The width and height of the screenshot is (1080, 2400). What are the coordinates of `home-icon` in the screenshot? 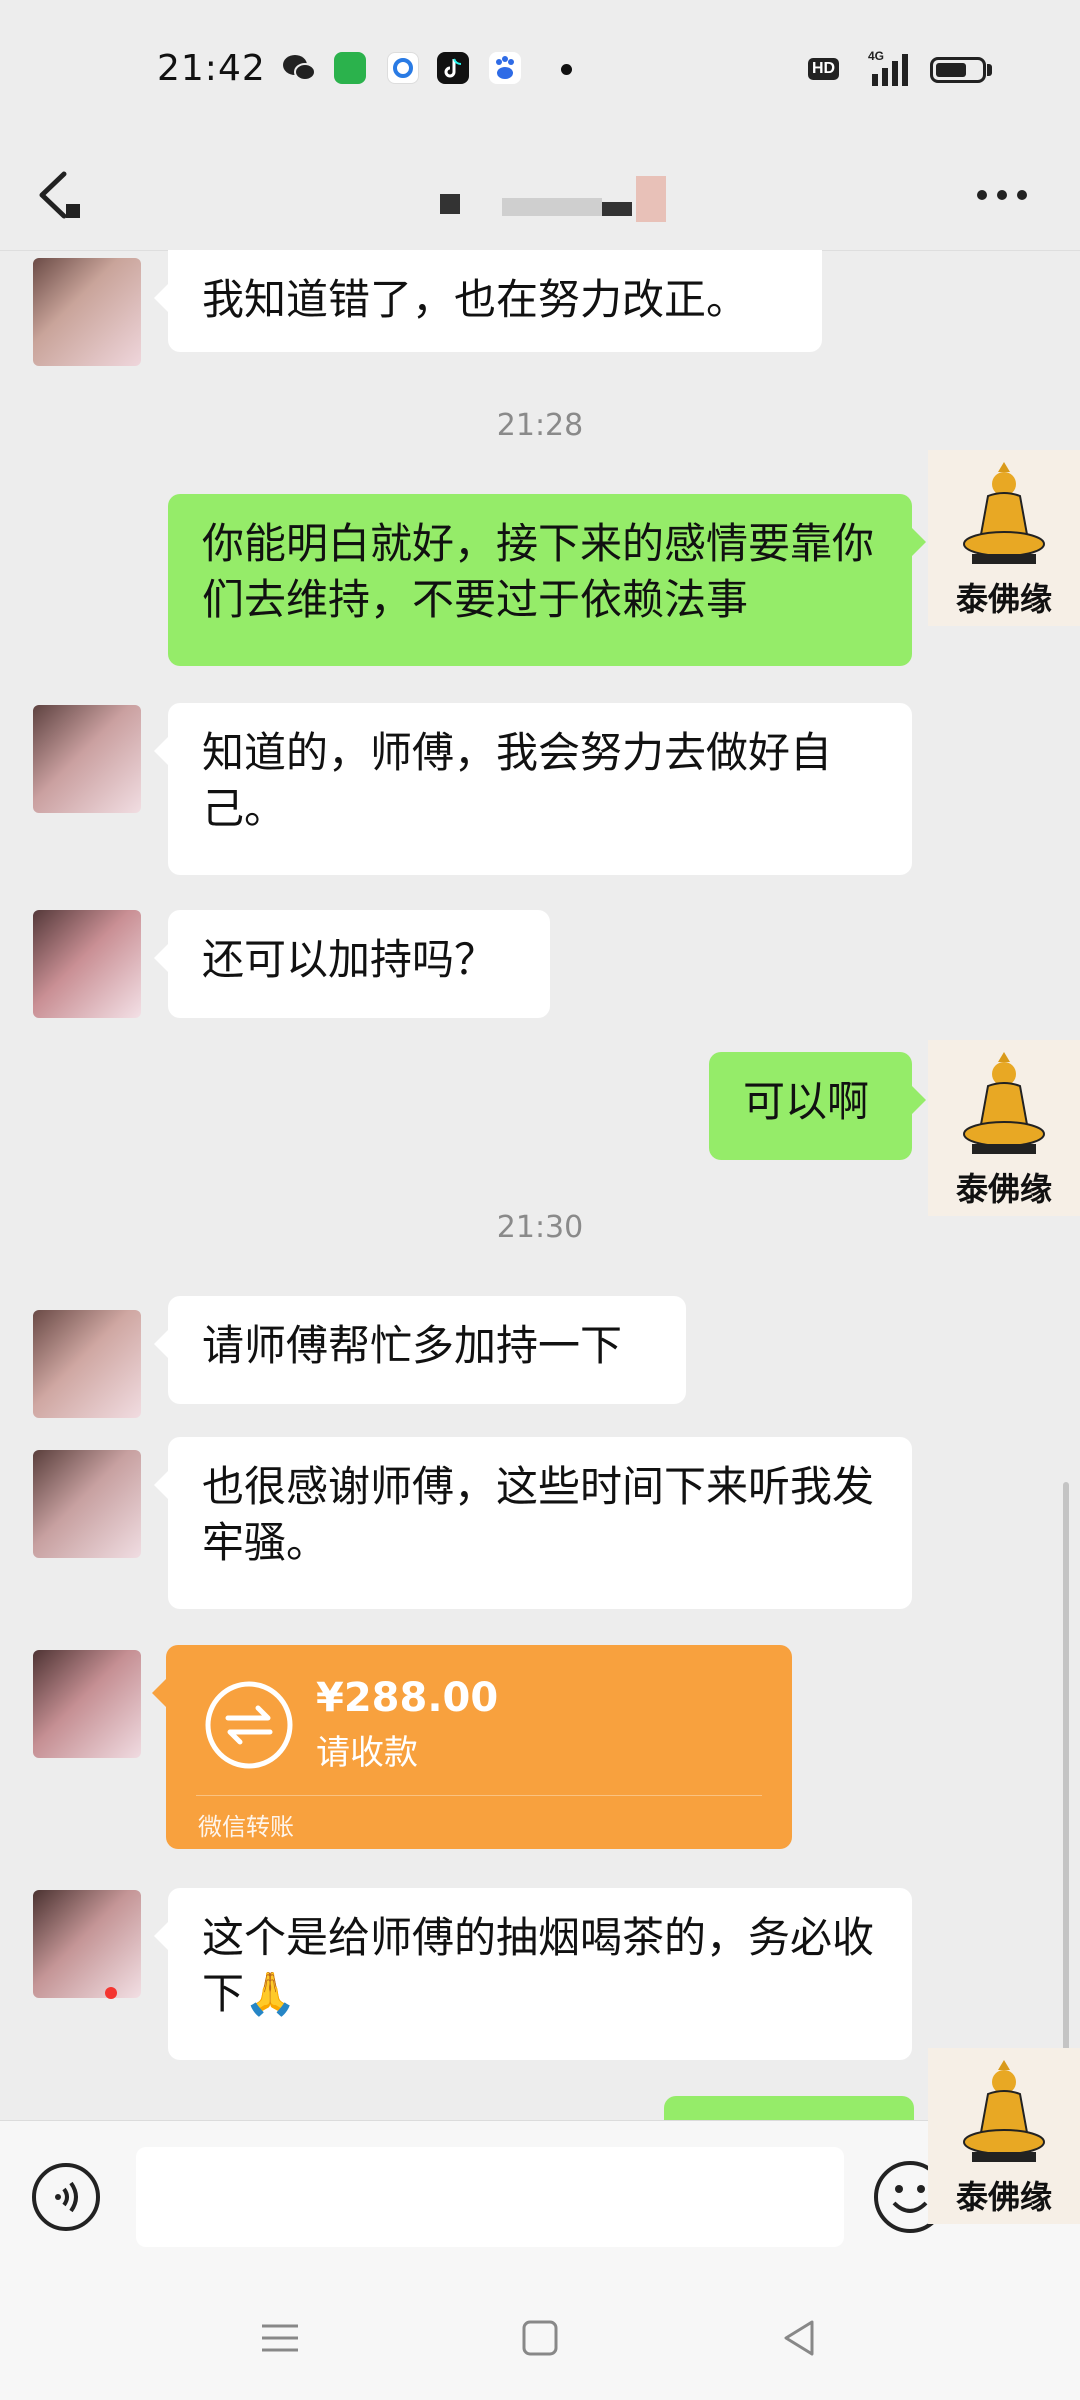 It's located at (540, 2338).